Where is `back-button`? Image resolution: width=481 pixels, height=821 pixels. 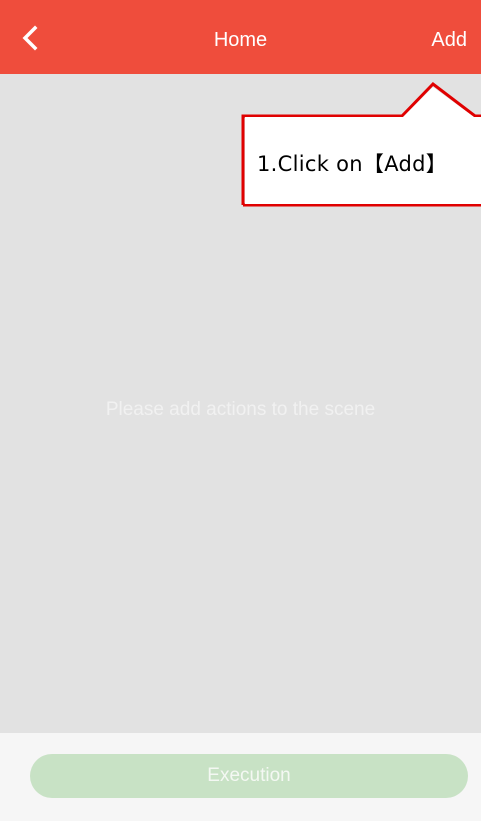
back-button is located at coordinates (30, 40).